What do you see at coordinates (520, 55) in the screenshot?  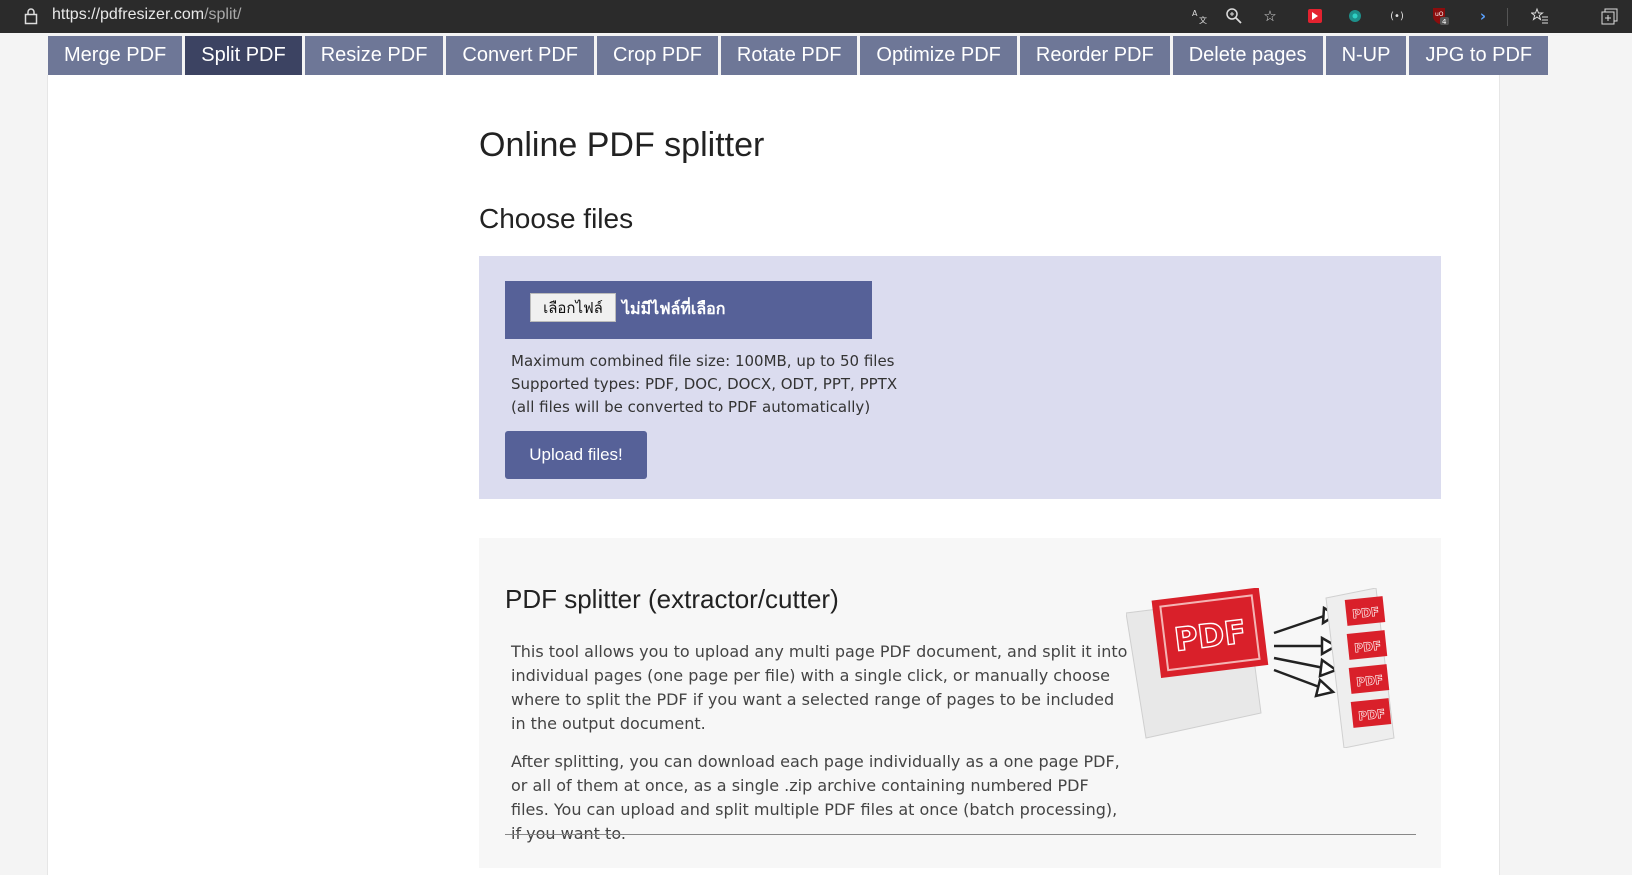 I see `tab-convert-pdf: Convert PDF` at bounding box center [520, 55].